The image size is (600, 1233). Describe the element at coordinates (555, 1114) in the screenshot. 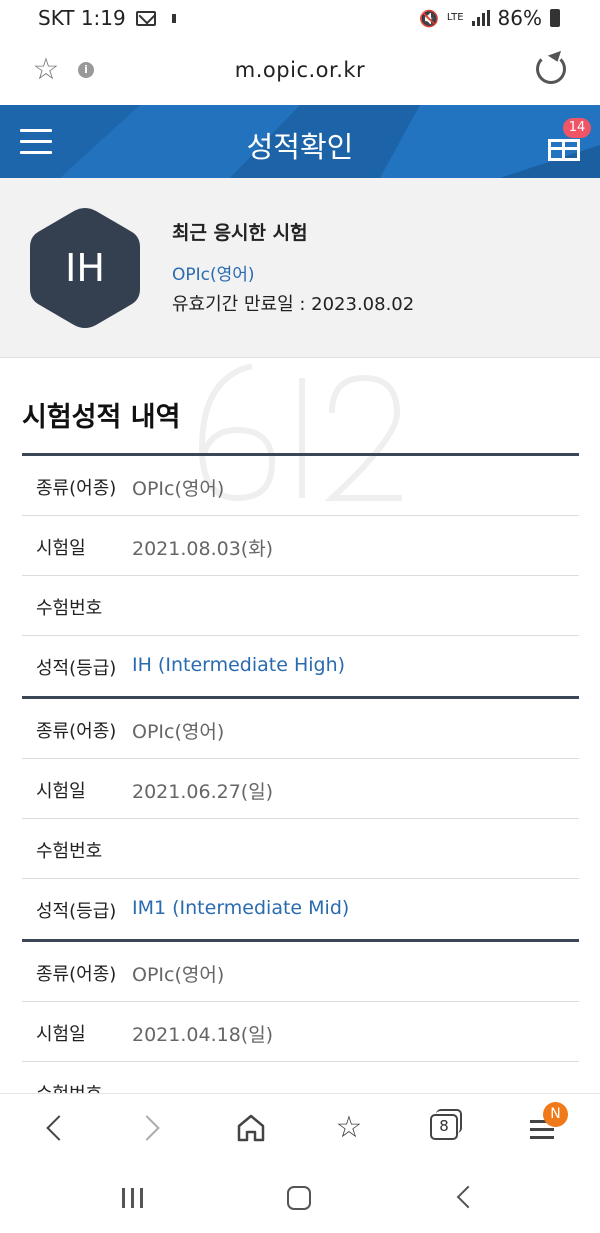

I see `new-badge: N` at that location.